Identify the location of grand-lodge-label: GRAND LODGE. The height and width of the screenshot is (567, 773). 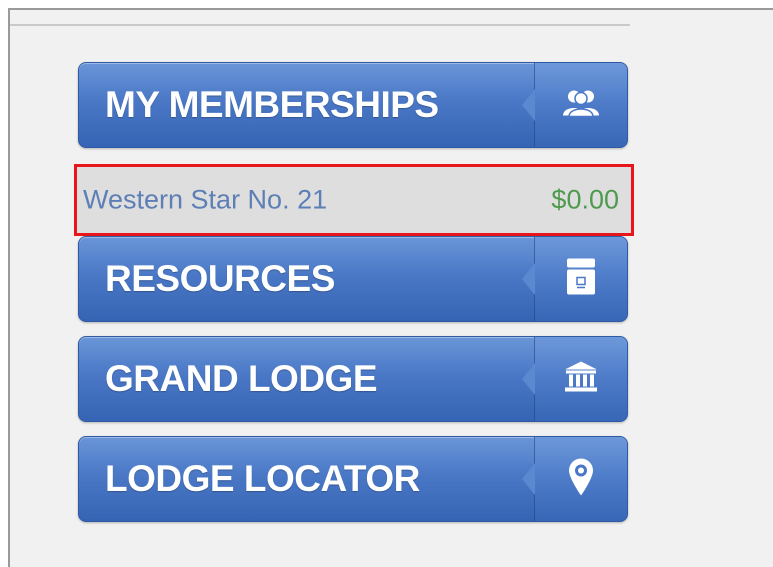
(241, 378).